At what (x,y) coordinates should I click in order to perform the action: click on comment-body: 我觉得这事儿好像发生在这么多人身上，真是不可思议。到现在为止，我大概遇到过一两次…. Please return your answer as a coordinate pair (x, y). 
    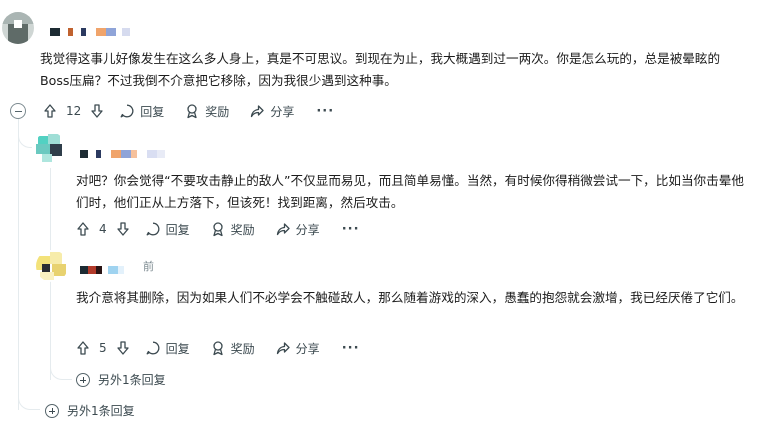
    Looking at the image, I should click on (380, 69).